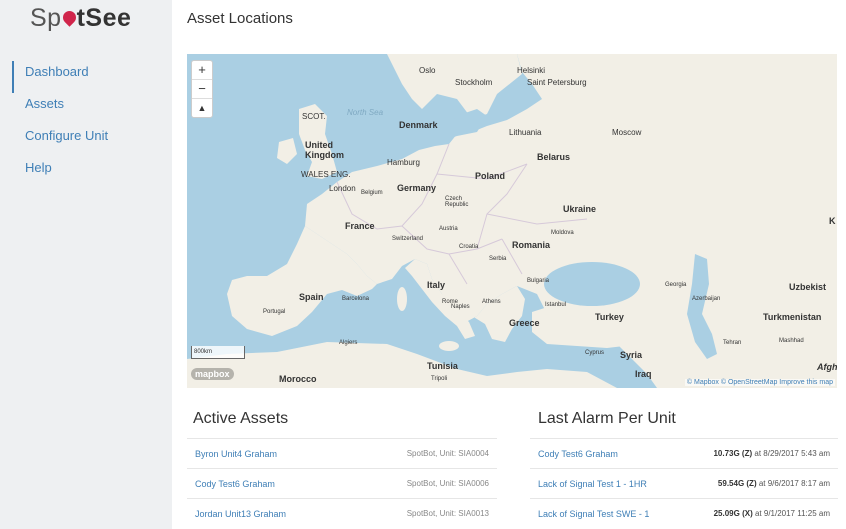 The height and width of the screenshot is (529, 846). Describe the element at coordinates (607, 418) in the screenshot. I see `last-alarm-title: Last Alarm Per Unit` at that location.